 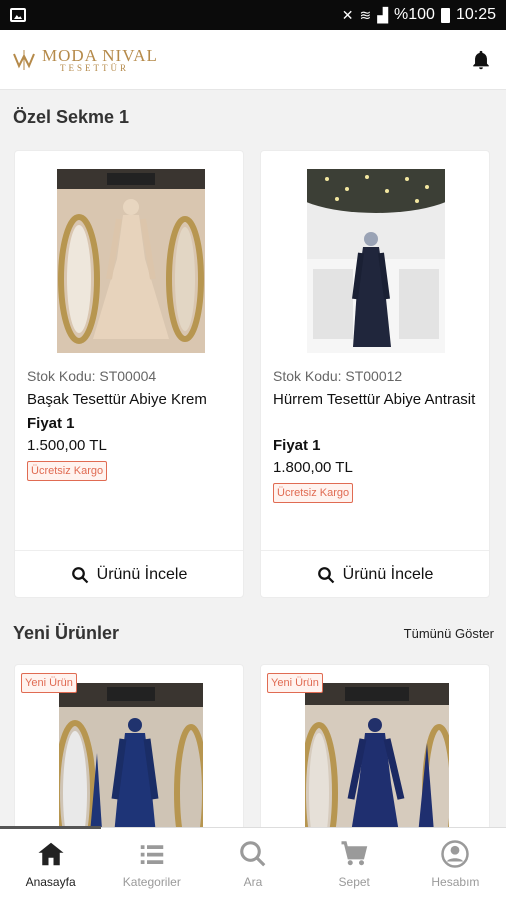 I want to click on section-title-yeni-urunler: Yeni Ürünler, so click(x=66, y=633).